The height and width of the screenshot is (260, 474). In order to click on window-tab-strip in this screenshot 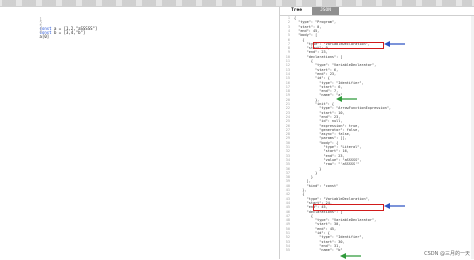, I will do `click(237, 3)`.